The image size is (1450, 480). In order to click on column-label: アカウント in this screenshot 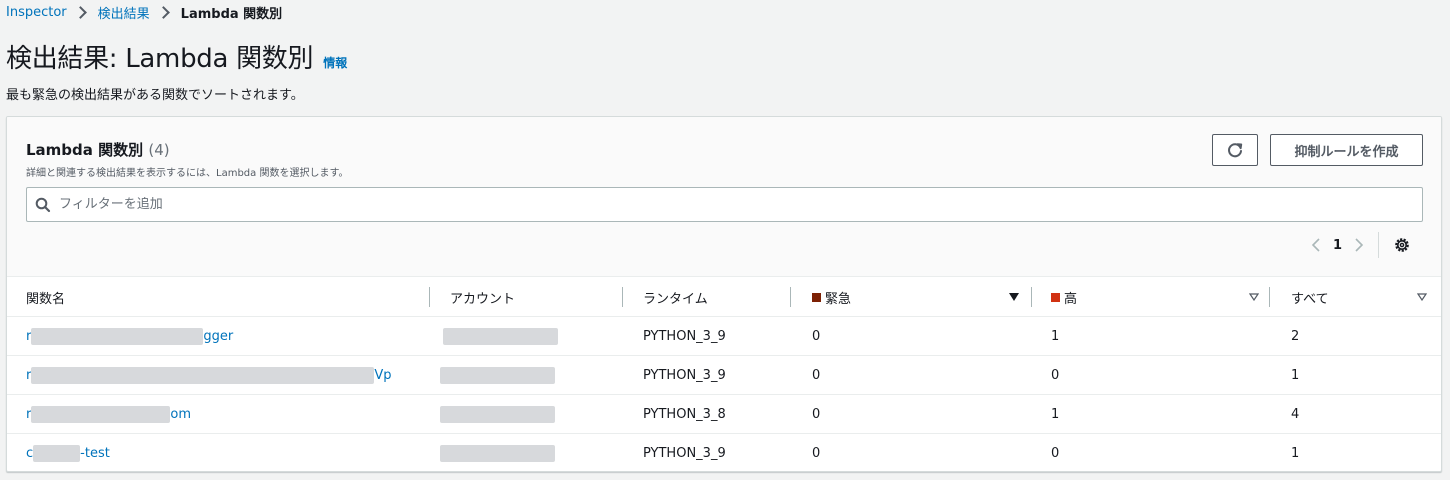, I will do `click(483, 299)`.